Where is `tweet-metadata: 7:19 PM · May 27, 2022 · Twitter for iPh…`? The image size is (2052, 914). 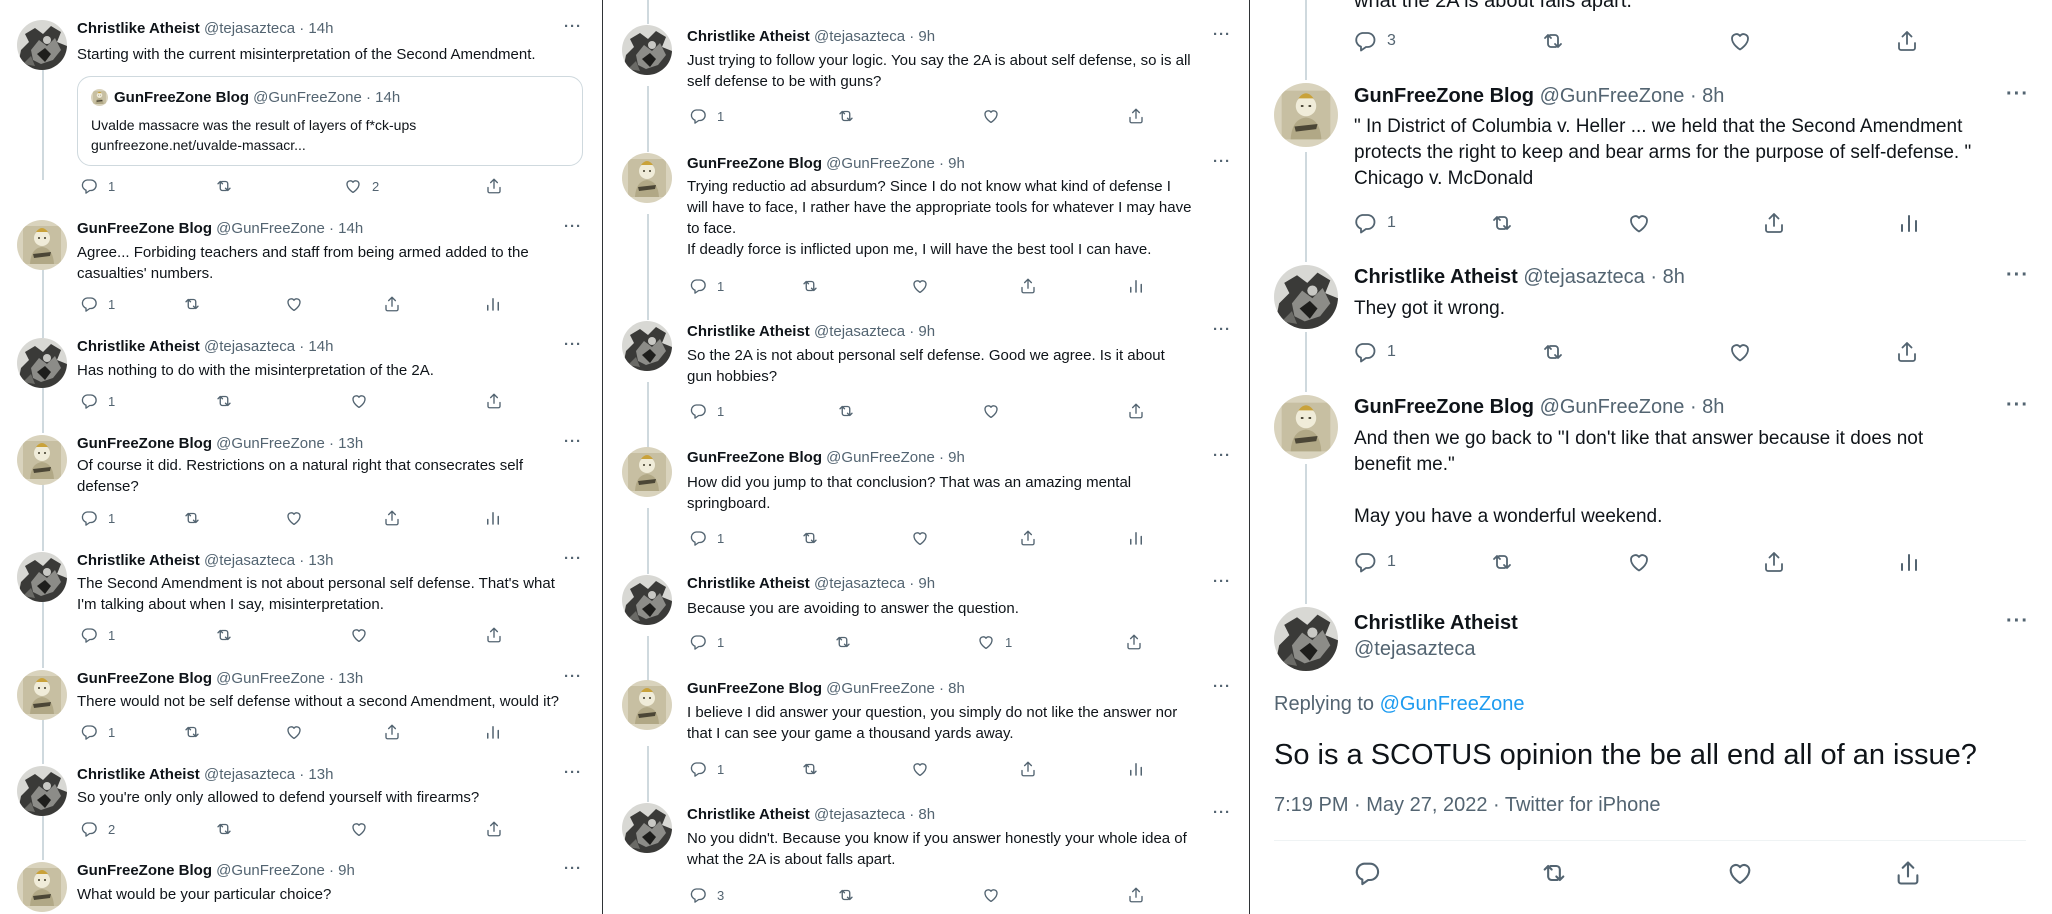
tweet-metadata: 7:19 PM · May 27, 2022 · Twitter for iPh… is located at coordinates (1467, 805).